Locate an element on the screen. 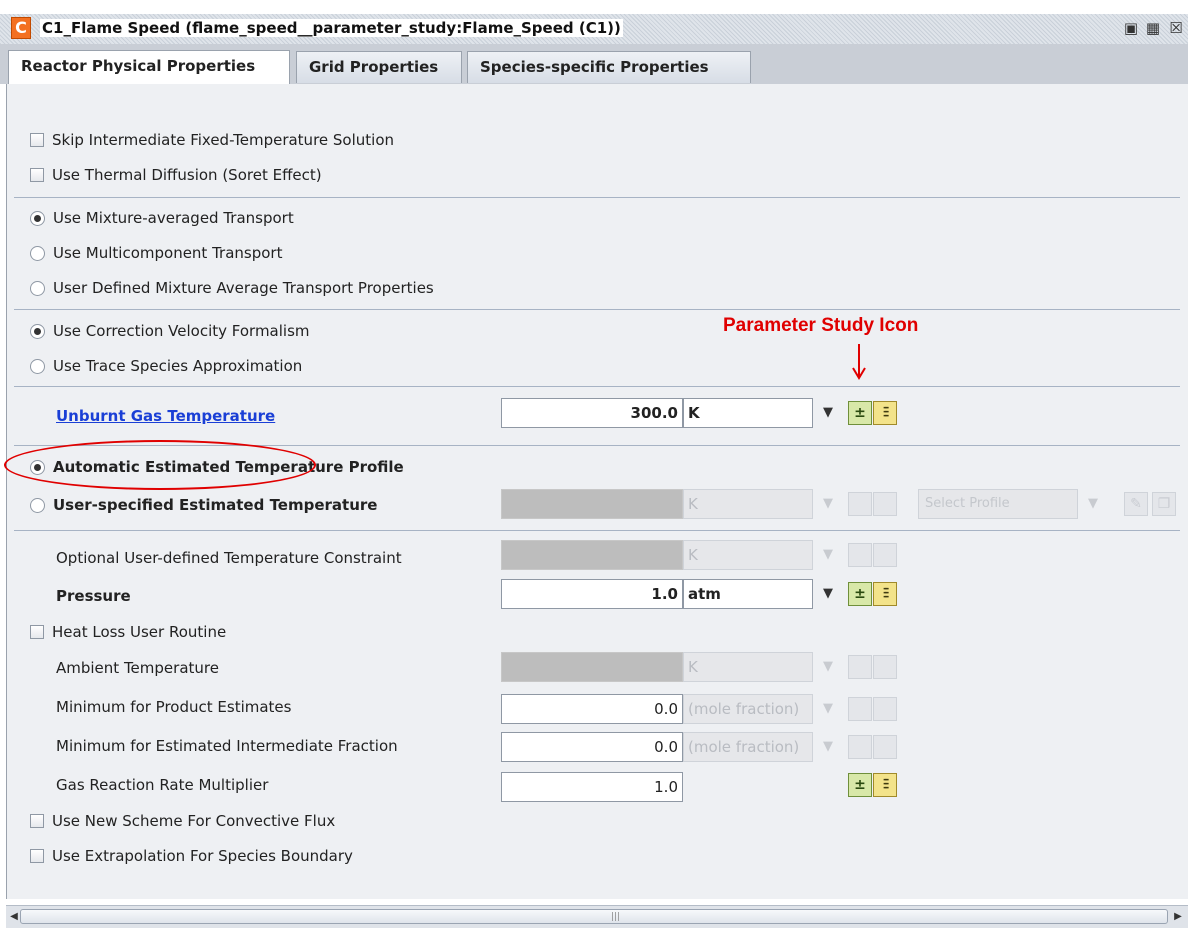 This screenshot has height=938, width=1188. unburnt-gas-temp-unit: K is located at coordinates (748, 413).